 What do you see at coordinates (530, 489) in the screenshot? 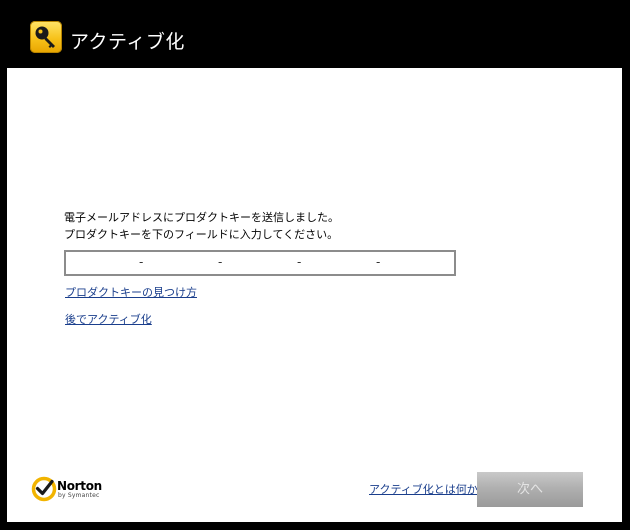
I see `next-button: 次へ` at bounding box center [530, 489].